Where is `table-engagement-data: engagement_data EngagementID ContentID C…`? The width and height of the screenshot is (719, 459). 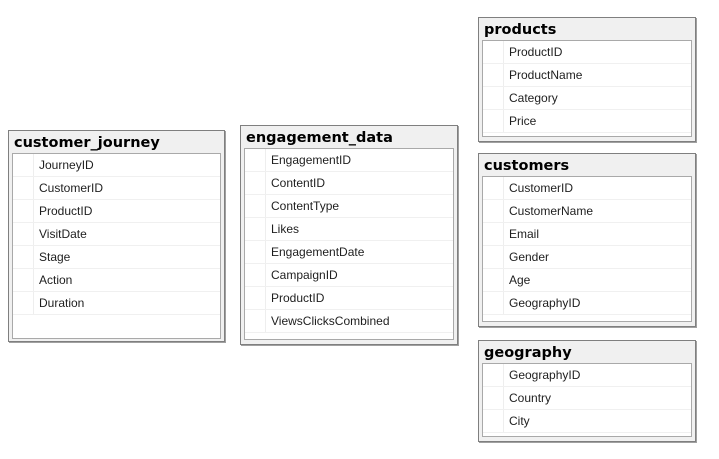 table-engagement-data: engagement_data EngagementID ContentID C… is located at coordinates (349, 235).